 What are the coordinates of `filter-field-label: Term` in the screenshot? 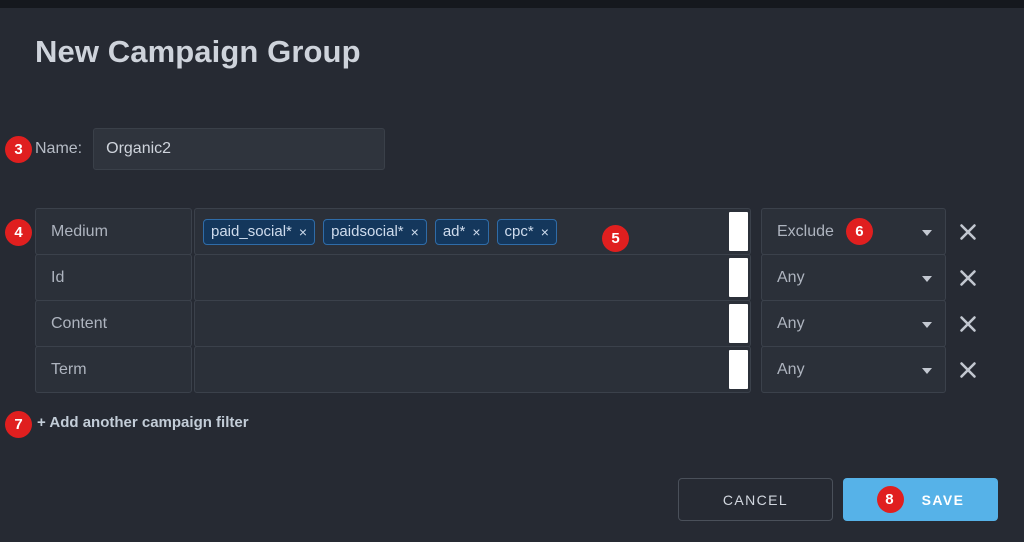 It's located at (113, 369).